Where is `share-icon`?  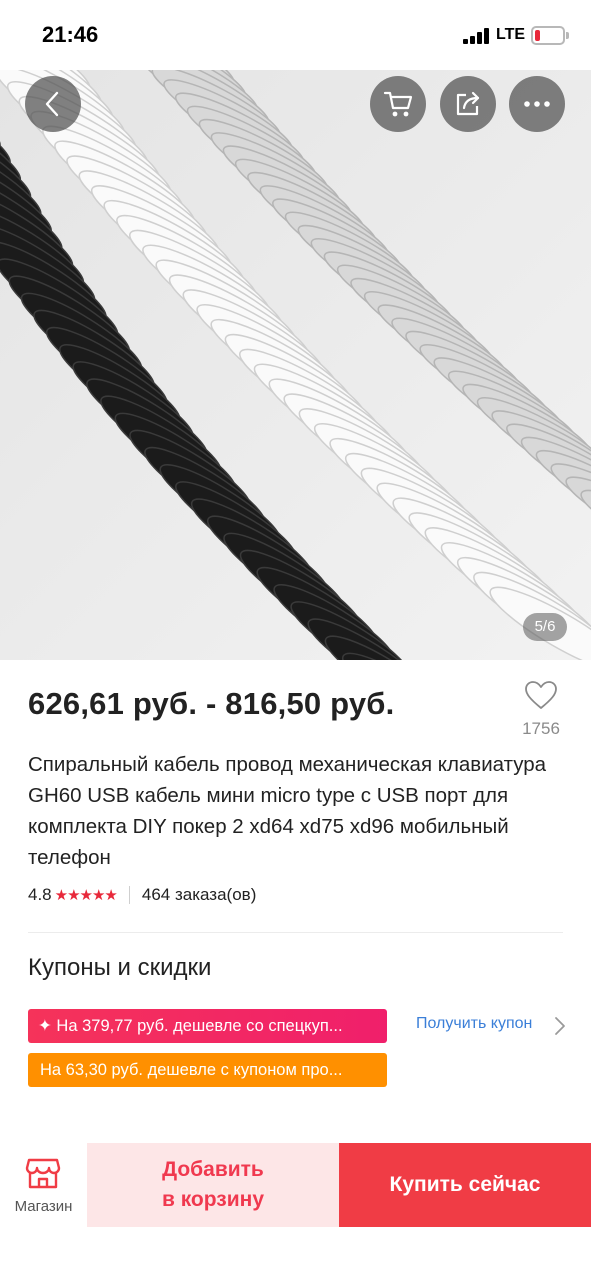
share-icon is located at coordinates (468, 103).